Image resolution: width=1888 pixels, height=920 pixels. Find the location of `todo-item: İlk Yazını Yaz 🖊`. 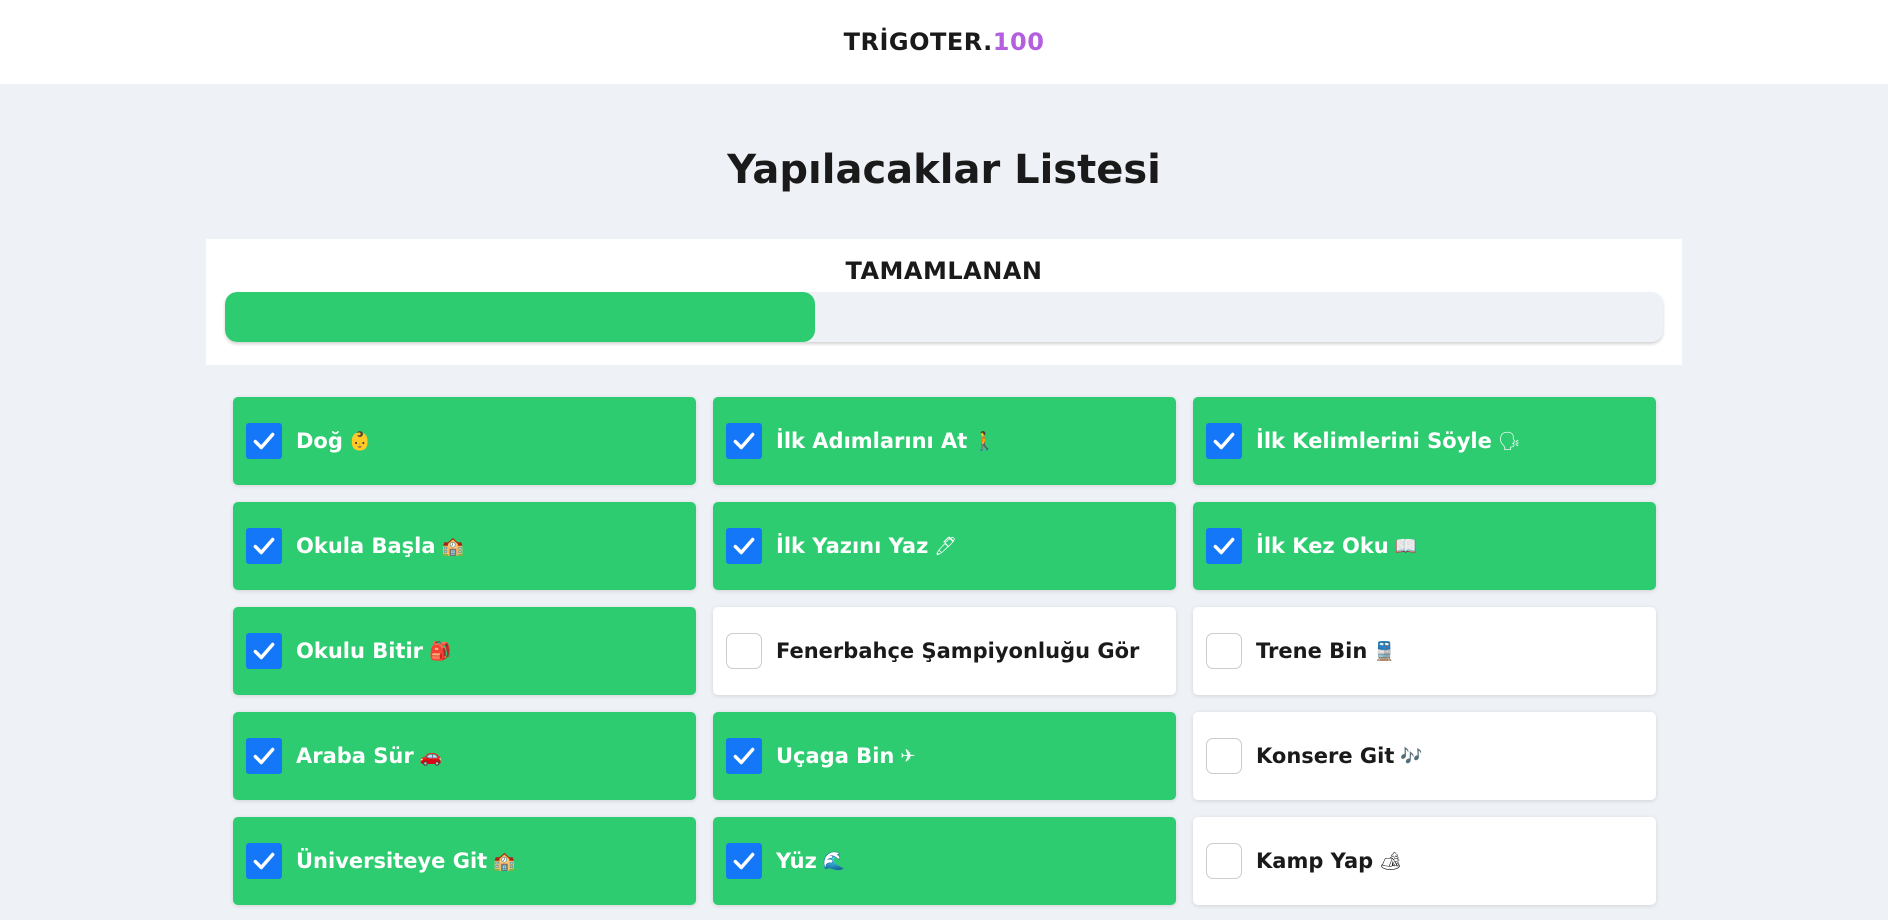

todo-item: İlk Yazını Yaz 🖊 is located at coordinates (944, 546).